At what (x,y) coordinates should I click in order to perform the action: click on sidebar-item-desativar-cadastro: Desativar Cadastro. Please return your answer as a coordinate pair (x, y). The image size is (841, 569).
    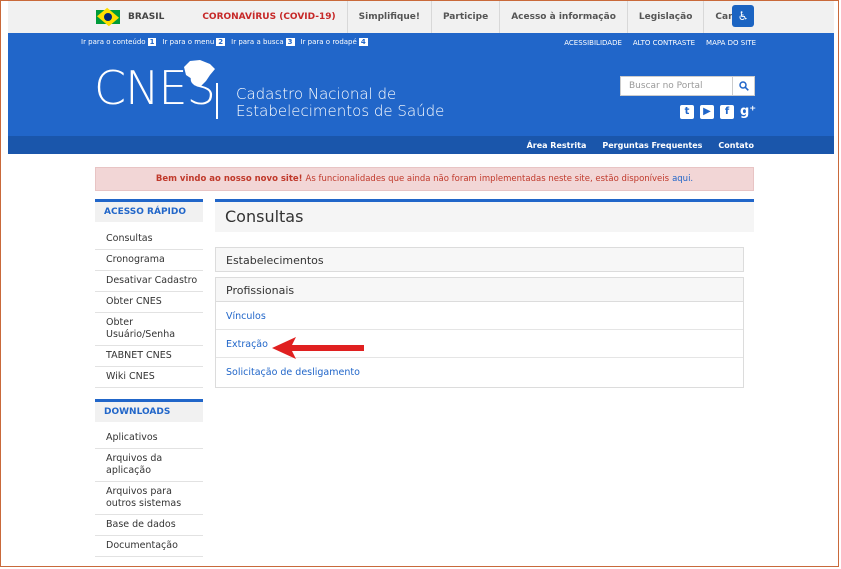
    Looking at the image, I should click on (149, 281).